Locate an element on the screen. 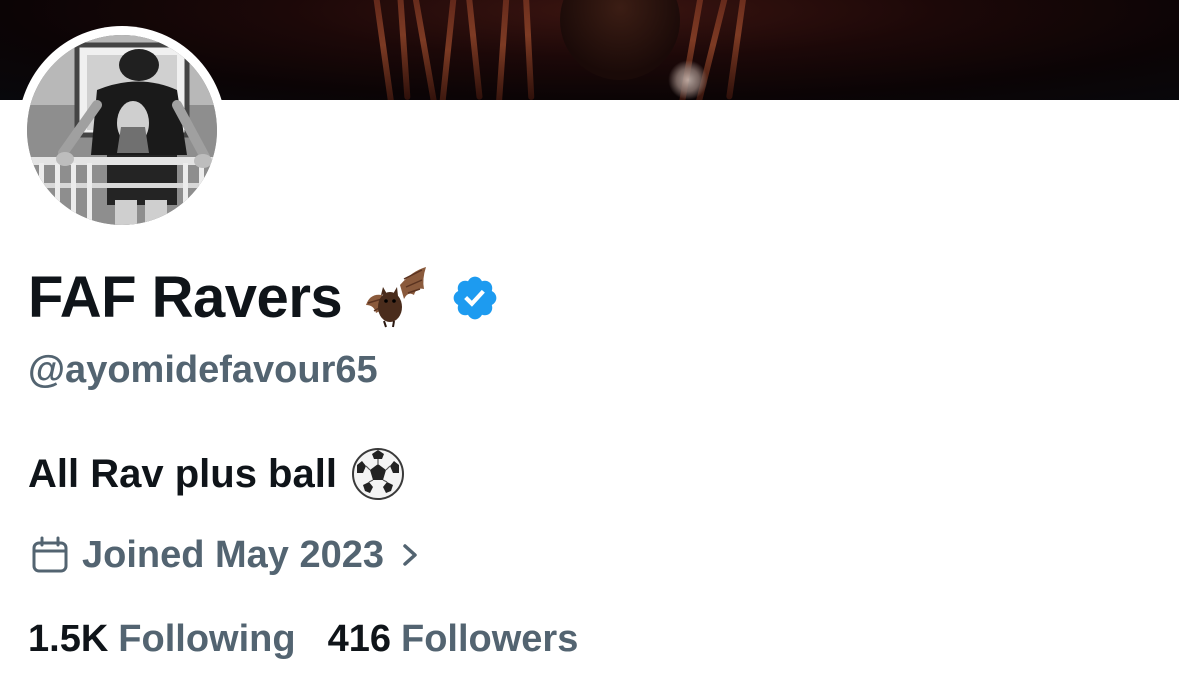  display-name: FAF Ravers is located at coordinates (185, 297).